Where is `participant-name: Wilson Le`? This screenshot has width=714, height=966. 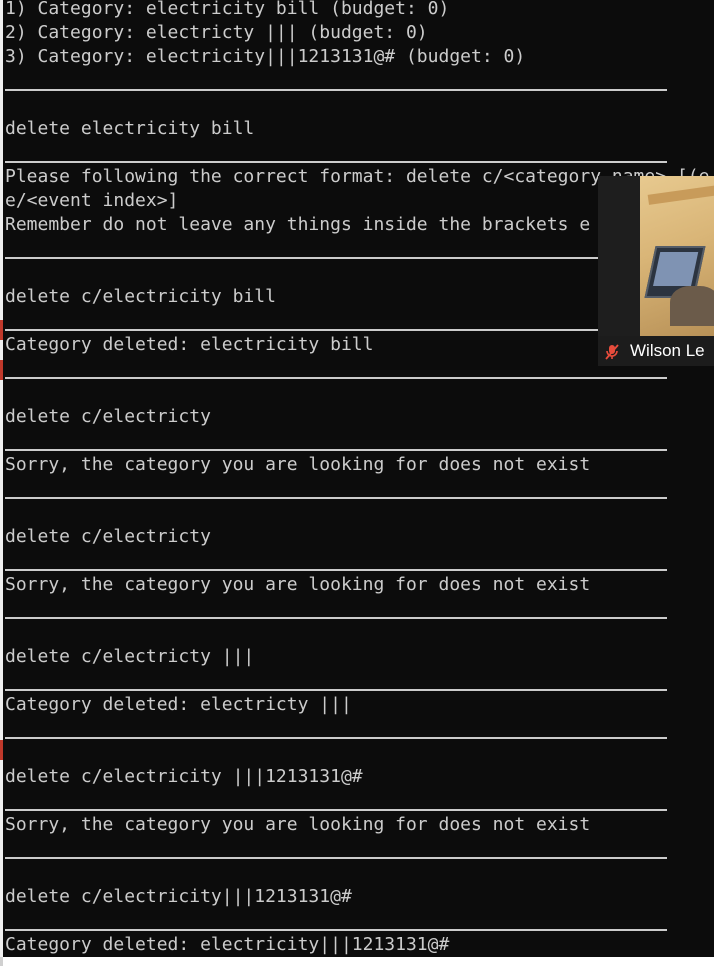 participant-name: Wilson Le is located at coordinates (667, 350).